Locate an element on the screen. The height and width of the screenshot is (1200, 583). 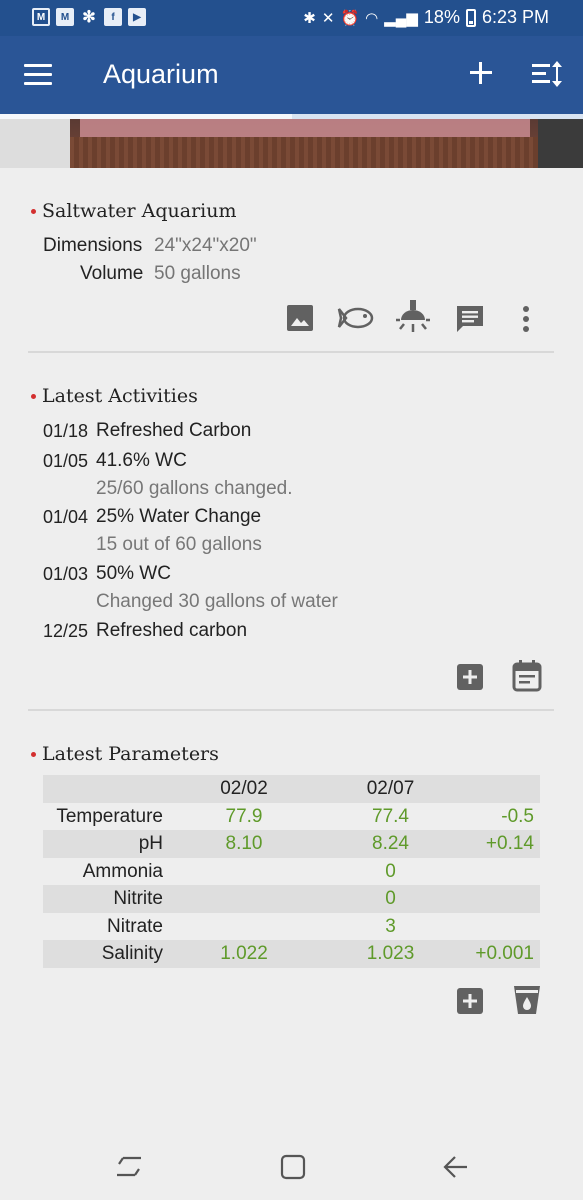
parameter-value: 3 is located at coordinates (390, 926).